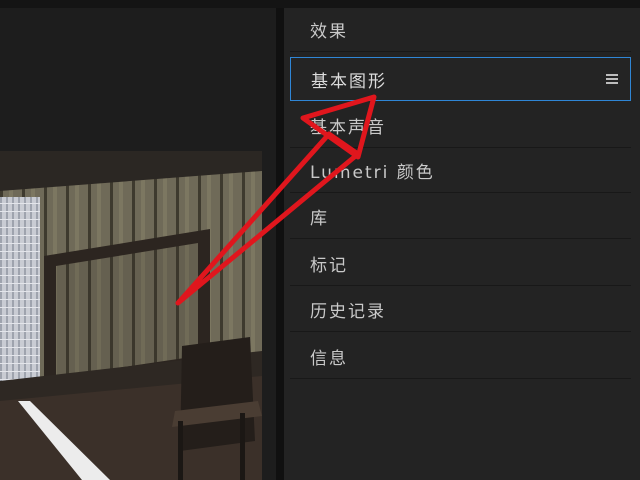 The image size is (640, 480). I want to click on panel-divider, so click(280, 244).